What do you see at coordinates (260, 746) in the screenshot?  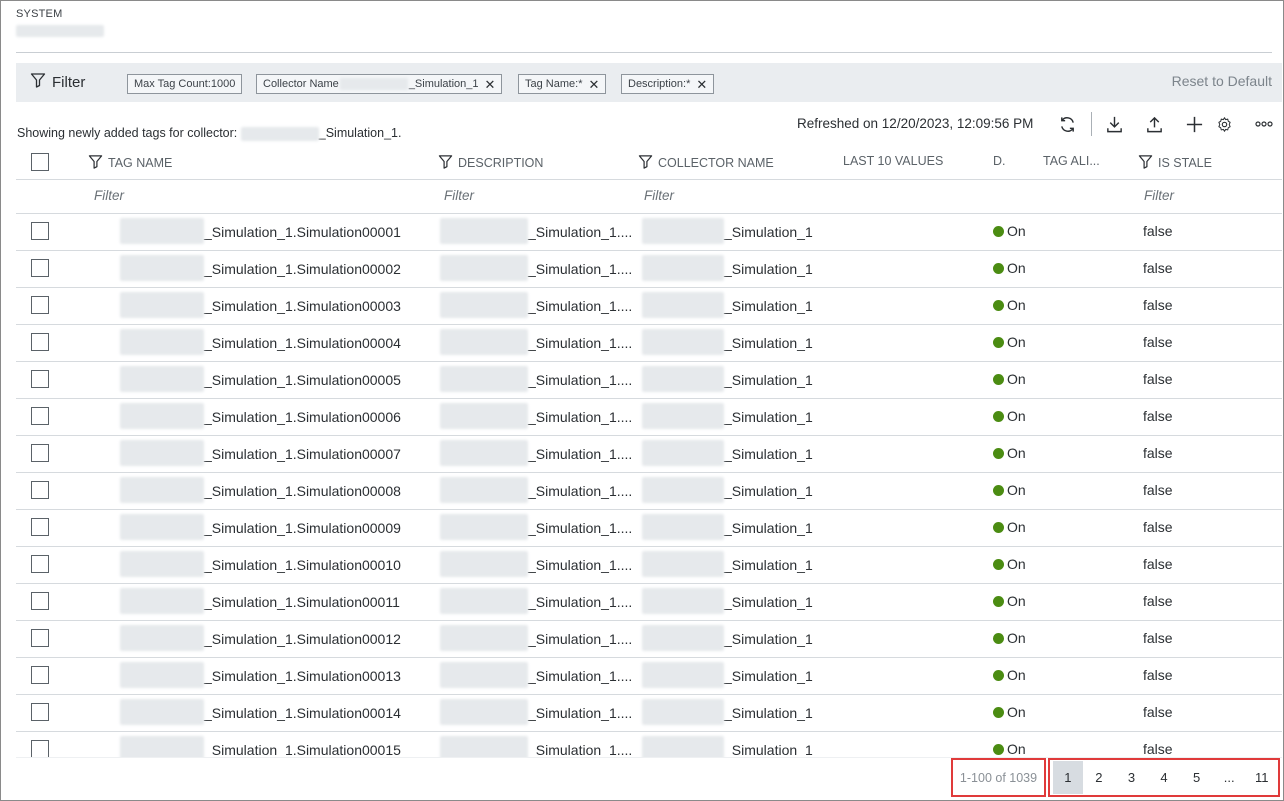 I see `tag-name-cell: _Simulation_1.Simulation00015` at bounding box center [260, 746].